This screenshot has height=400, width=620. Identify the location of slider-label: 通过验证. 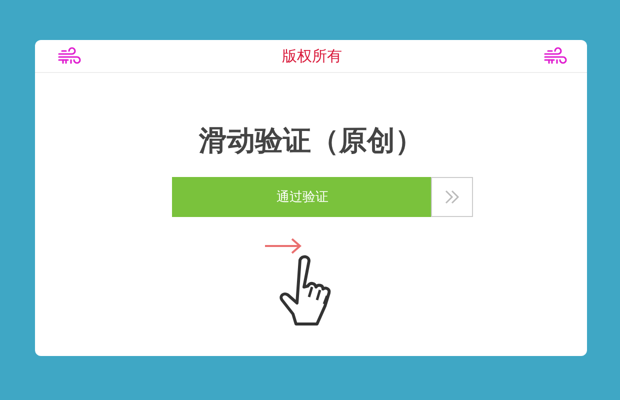
(302, 197).